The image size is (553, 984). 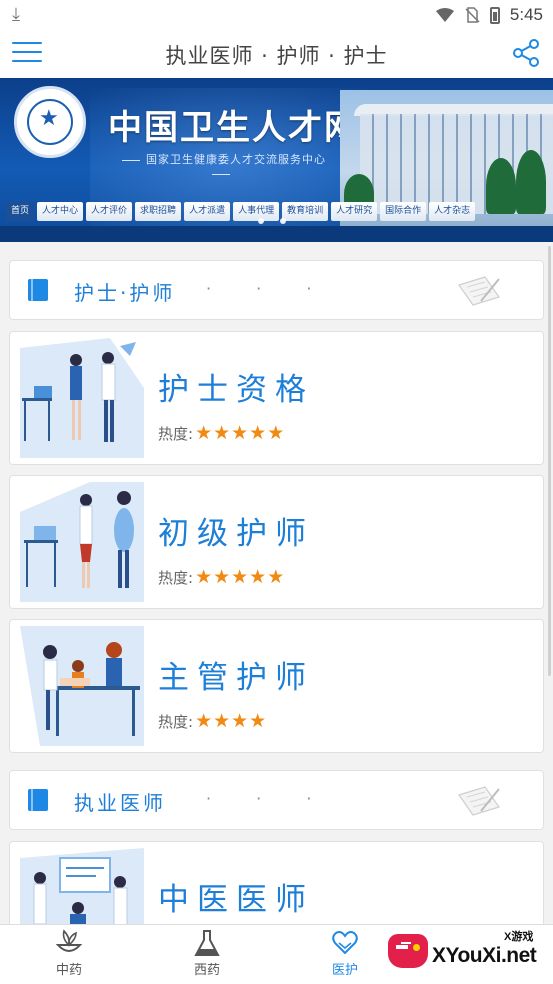 I want to click on banner-tab: 人才杂志, so click(x=452, y=211).